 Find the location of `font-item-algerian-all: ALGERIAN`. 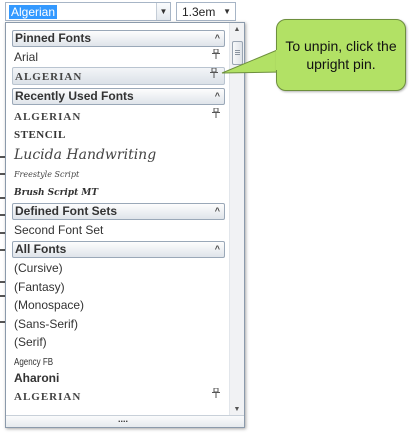

font-item-algerian-all: ALGERIAN is located at coordinates (120, 396).